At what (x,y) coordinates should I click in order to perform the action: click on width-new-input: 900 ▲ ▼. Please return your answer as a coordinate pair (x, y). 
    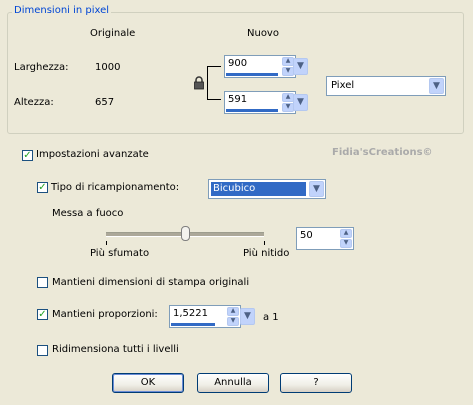
    Looking at the image, I should click on (260, 66).